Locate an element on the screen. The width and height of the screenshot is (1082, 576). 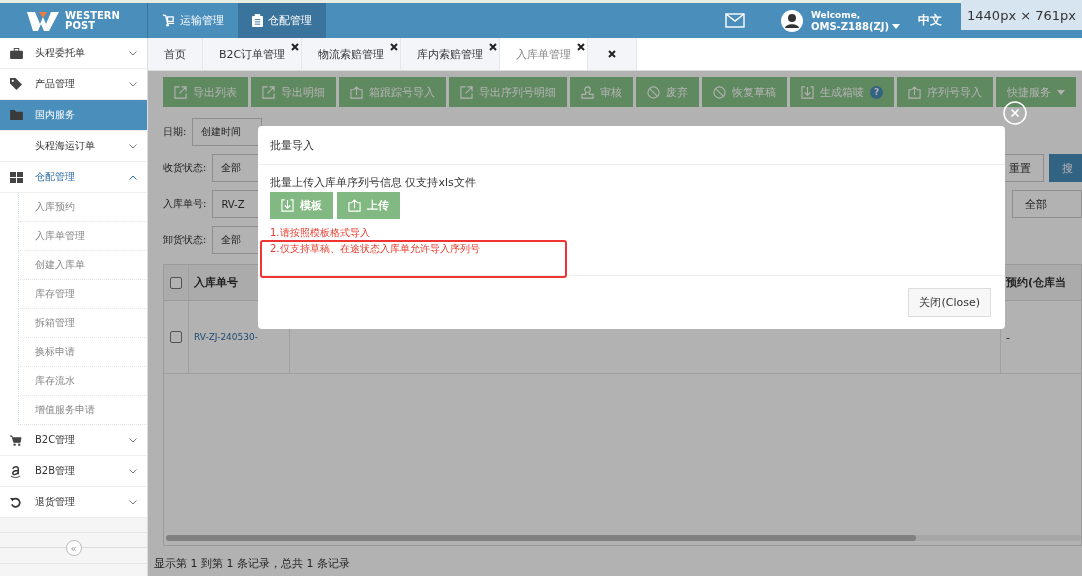
collapse-button: « is located at coordinates (73, 548).